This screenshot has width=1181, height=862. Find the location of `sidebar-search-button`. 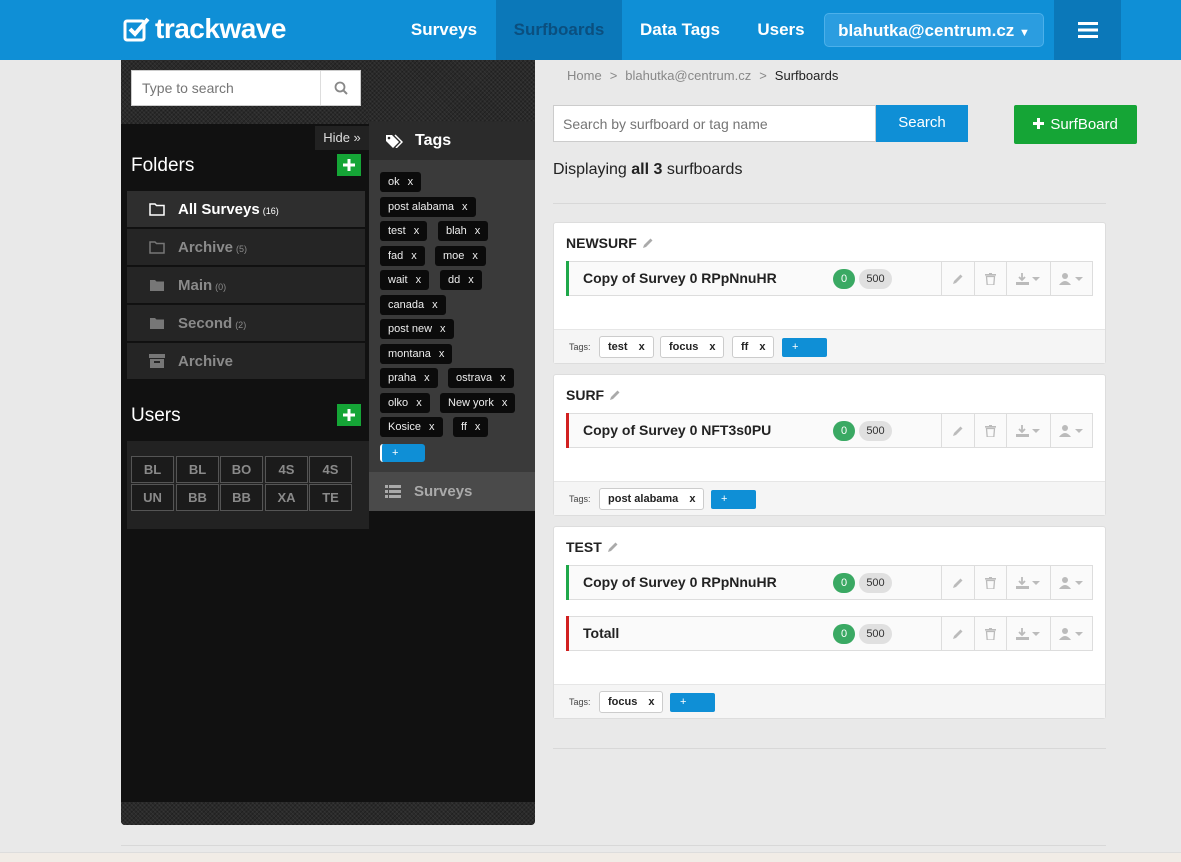

sidebar-search-button is located at coordinates (340, 88).